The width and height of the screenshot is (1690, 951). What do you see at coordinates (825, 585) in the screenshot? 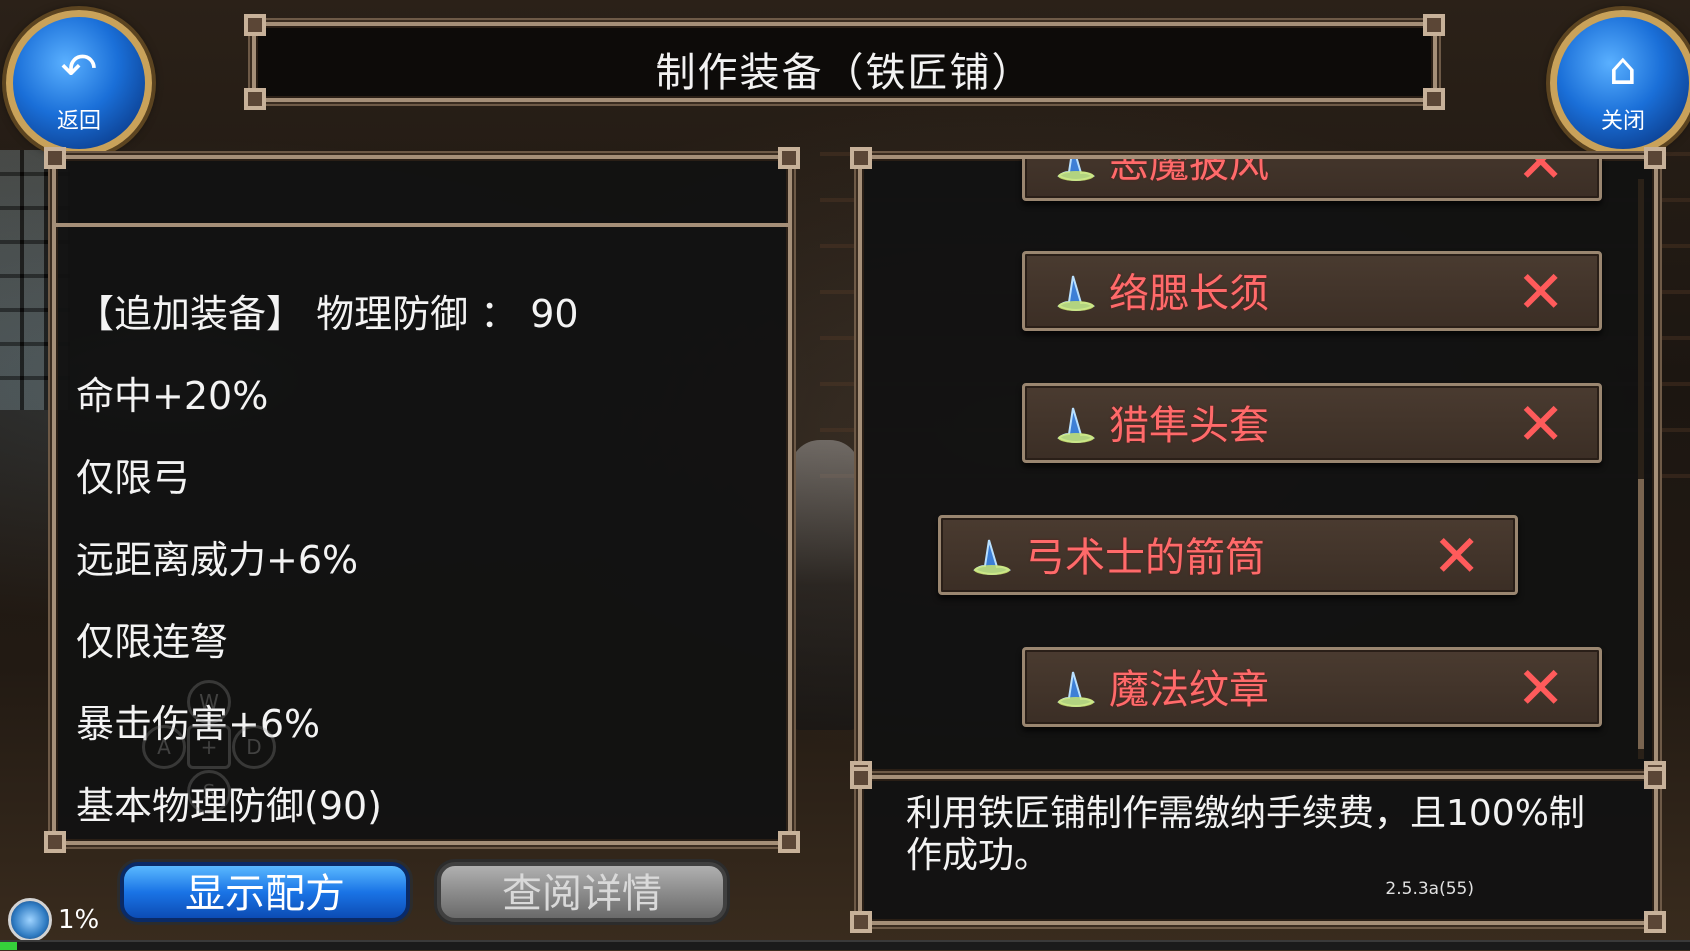
I see `player-character` at bounding box center [825, 585].